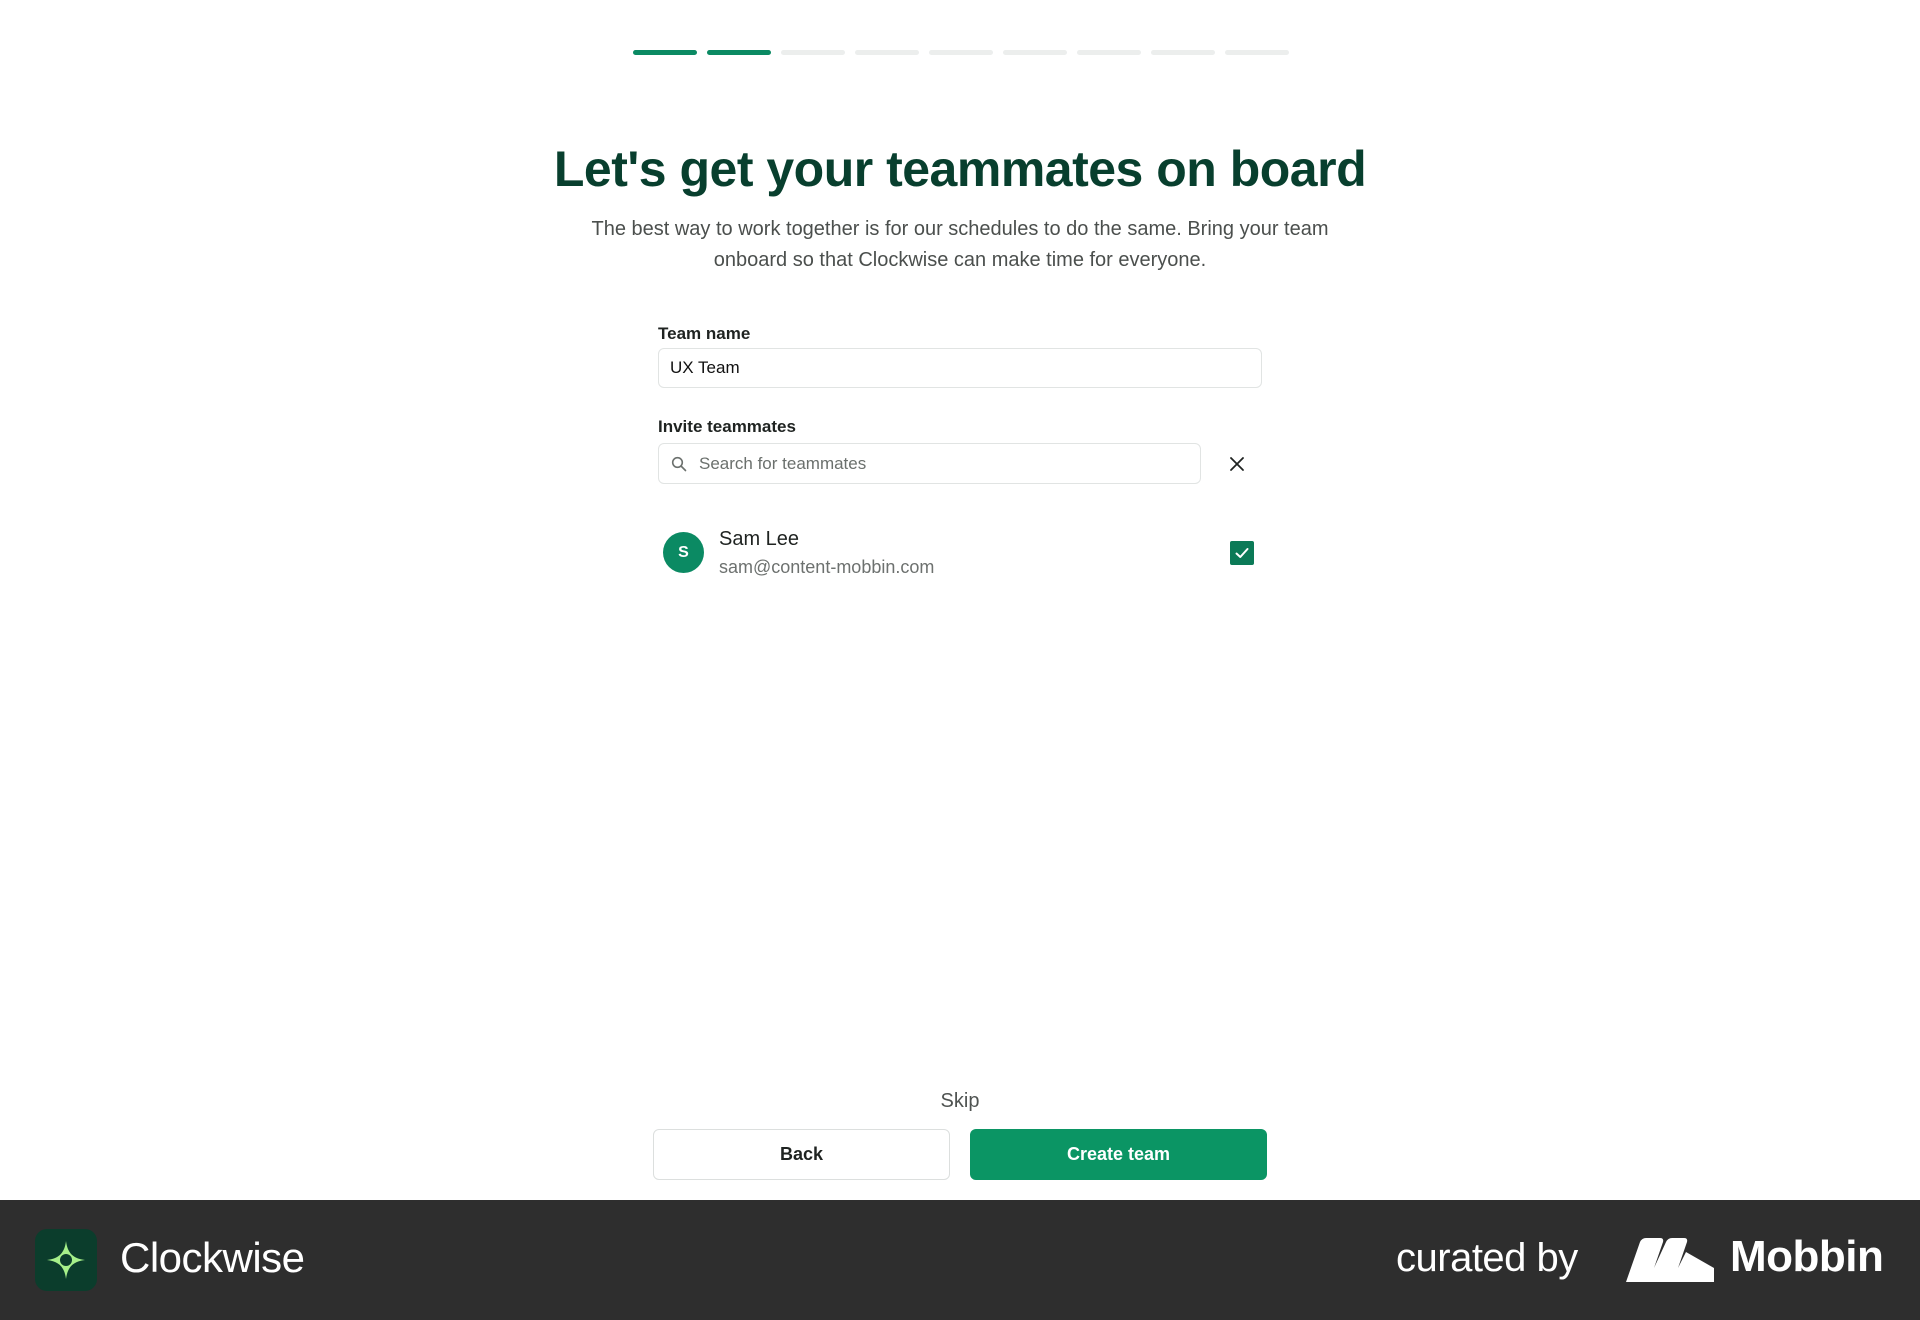  What do you see at coordinates (1118, 1154) in the screenshot?
I see `create-team-button: Create team` at bounding box center [1118, 1154].